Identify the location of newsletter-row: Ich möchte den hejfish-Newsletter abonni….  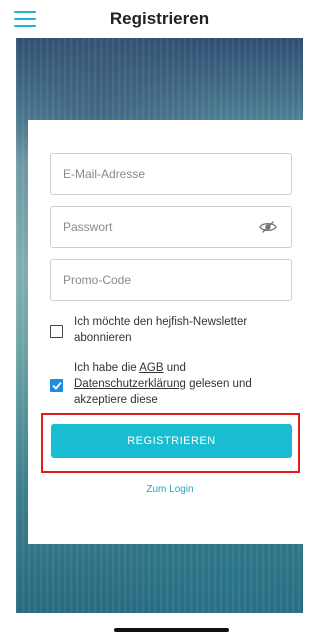
(175, 330).